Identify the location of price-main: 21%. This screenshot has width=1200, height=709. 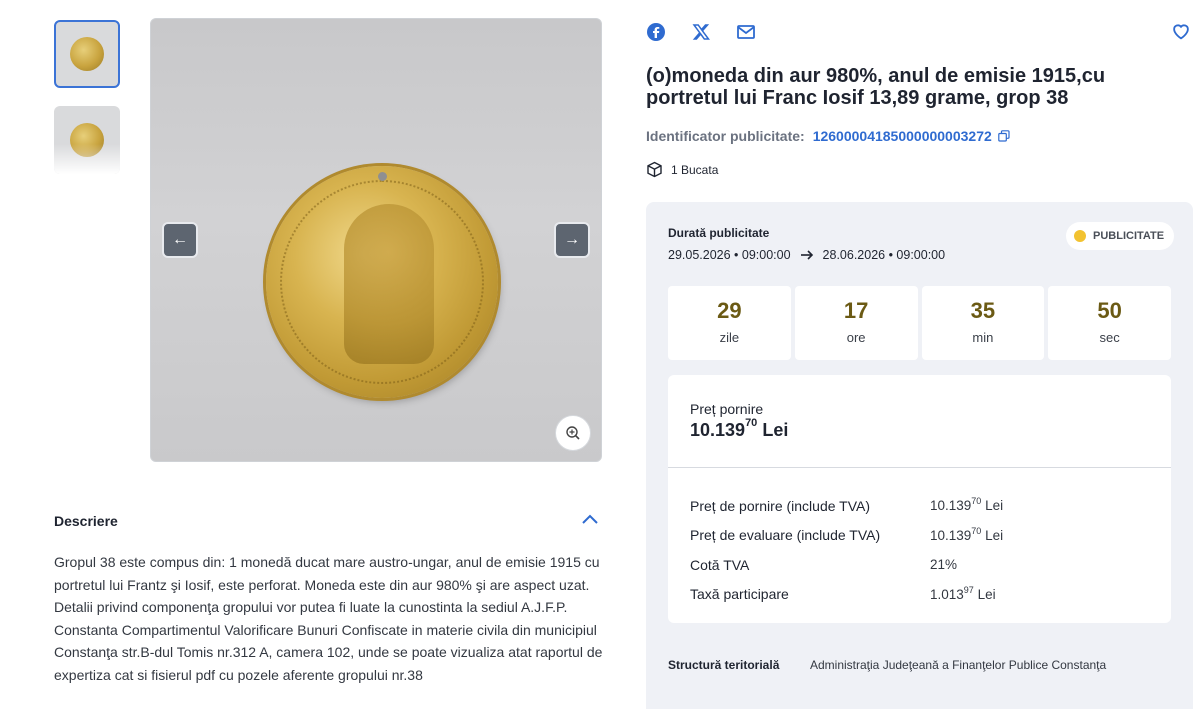
(944, 565).